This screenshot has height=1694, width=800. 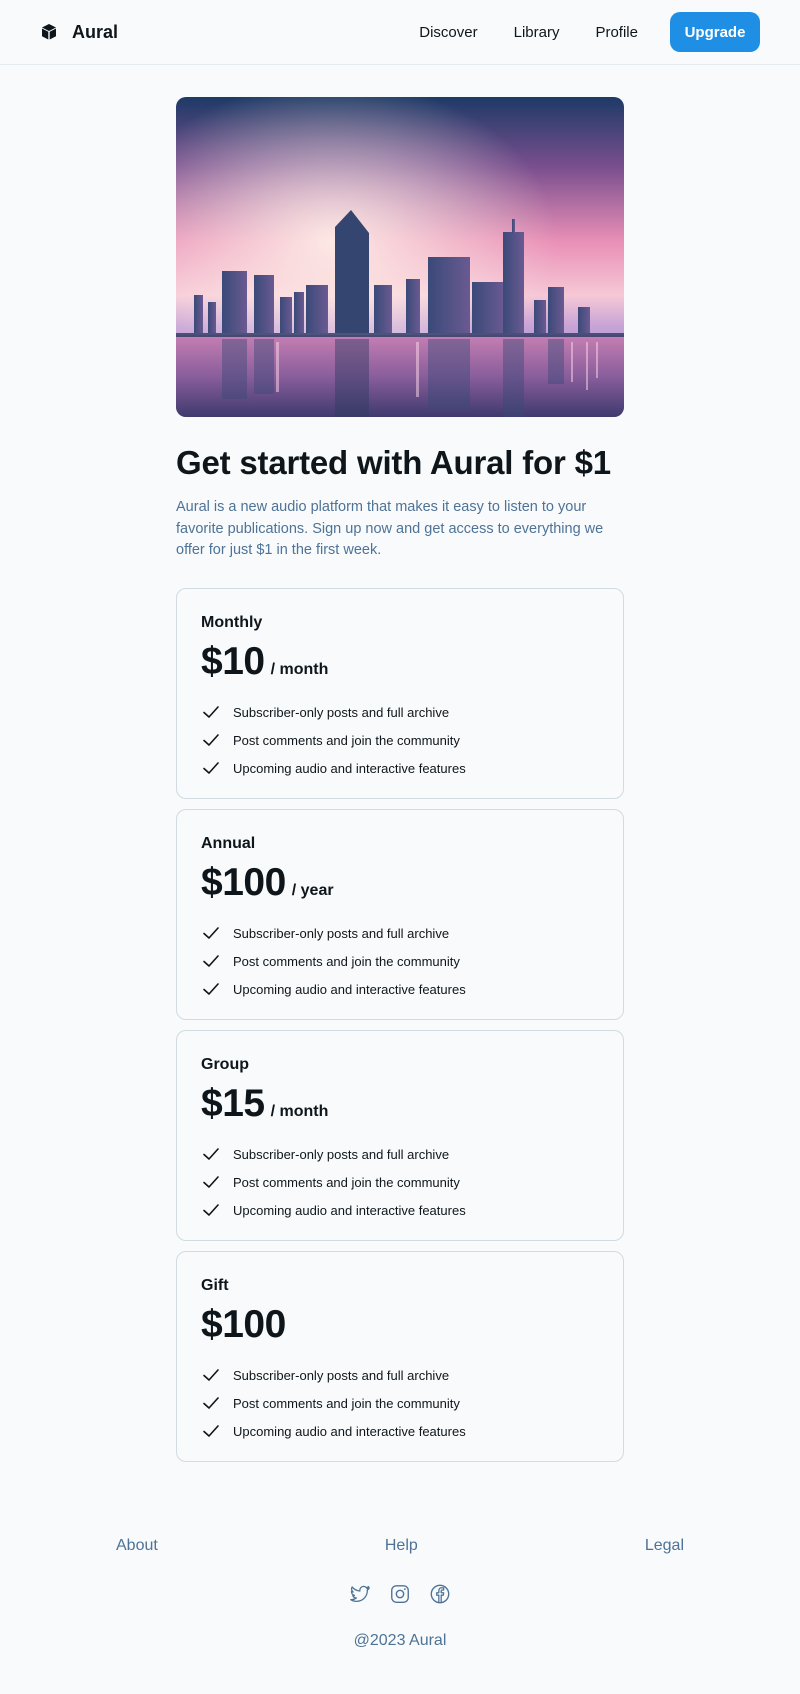 What do you see at coordinates (393, 462) in the screenshot?
I see `page-title: Get started with Aural for $1` at bounding box center [393, 462].